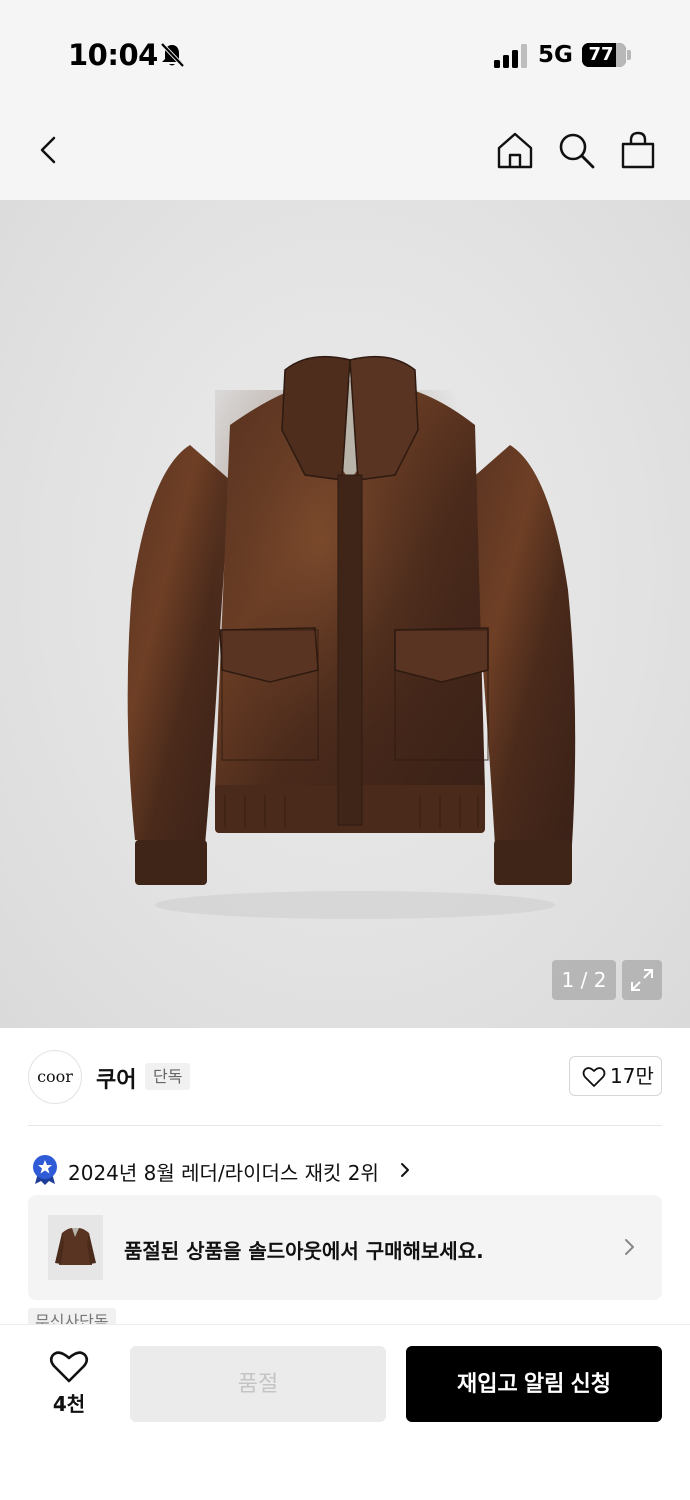 The image size is (690, 1500). Describe the element at coordinates (510, 56) in the screenshot. I see `signal-icon` at that location.